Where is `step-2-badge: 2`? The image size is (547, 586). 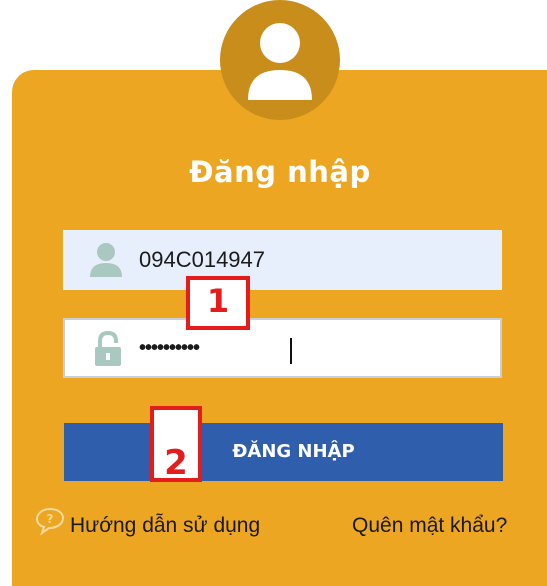 step-2-badge: 2 is located at coordinates (176, 444).